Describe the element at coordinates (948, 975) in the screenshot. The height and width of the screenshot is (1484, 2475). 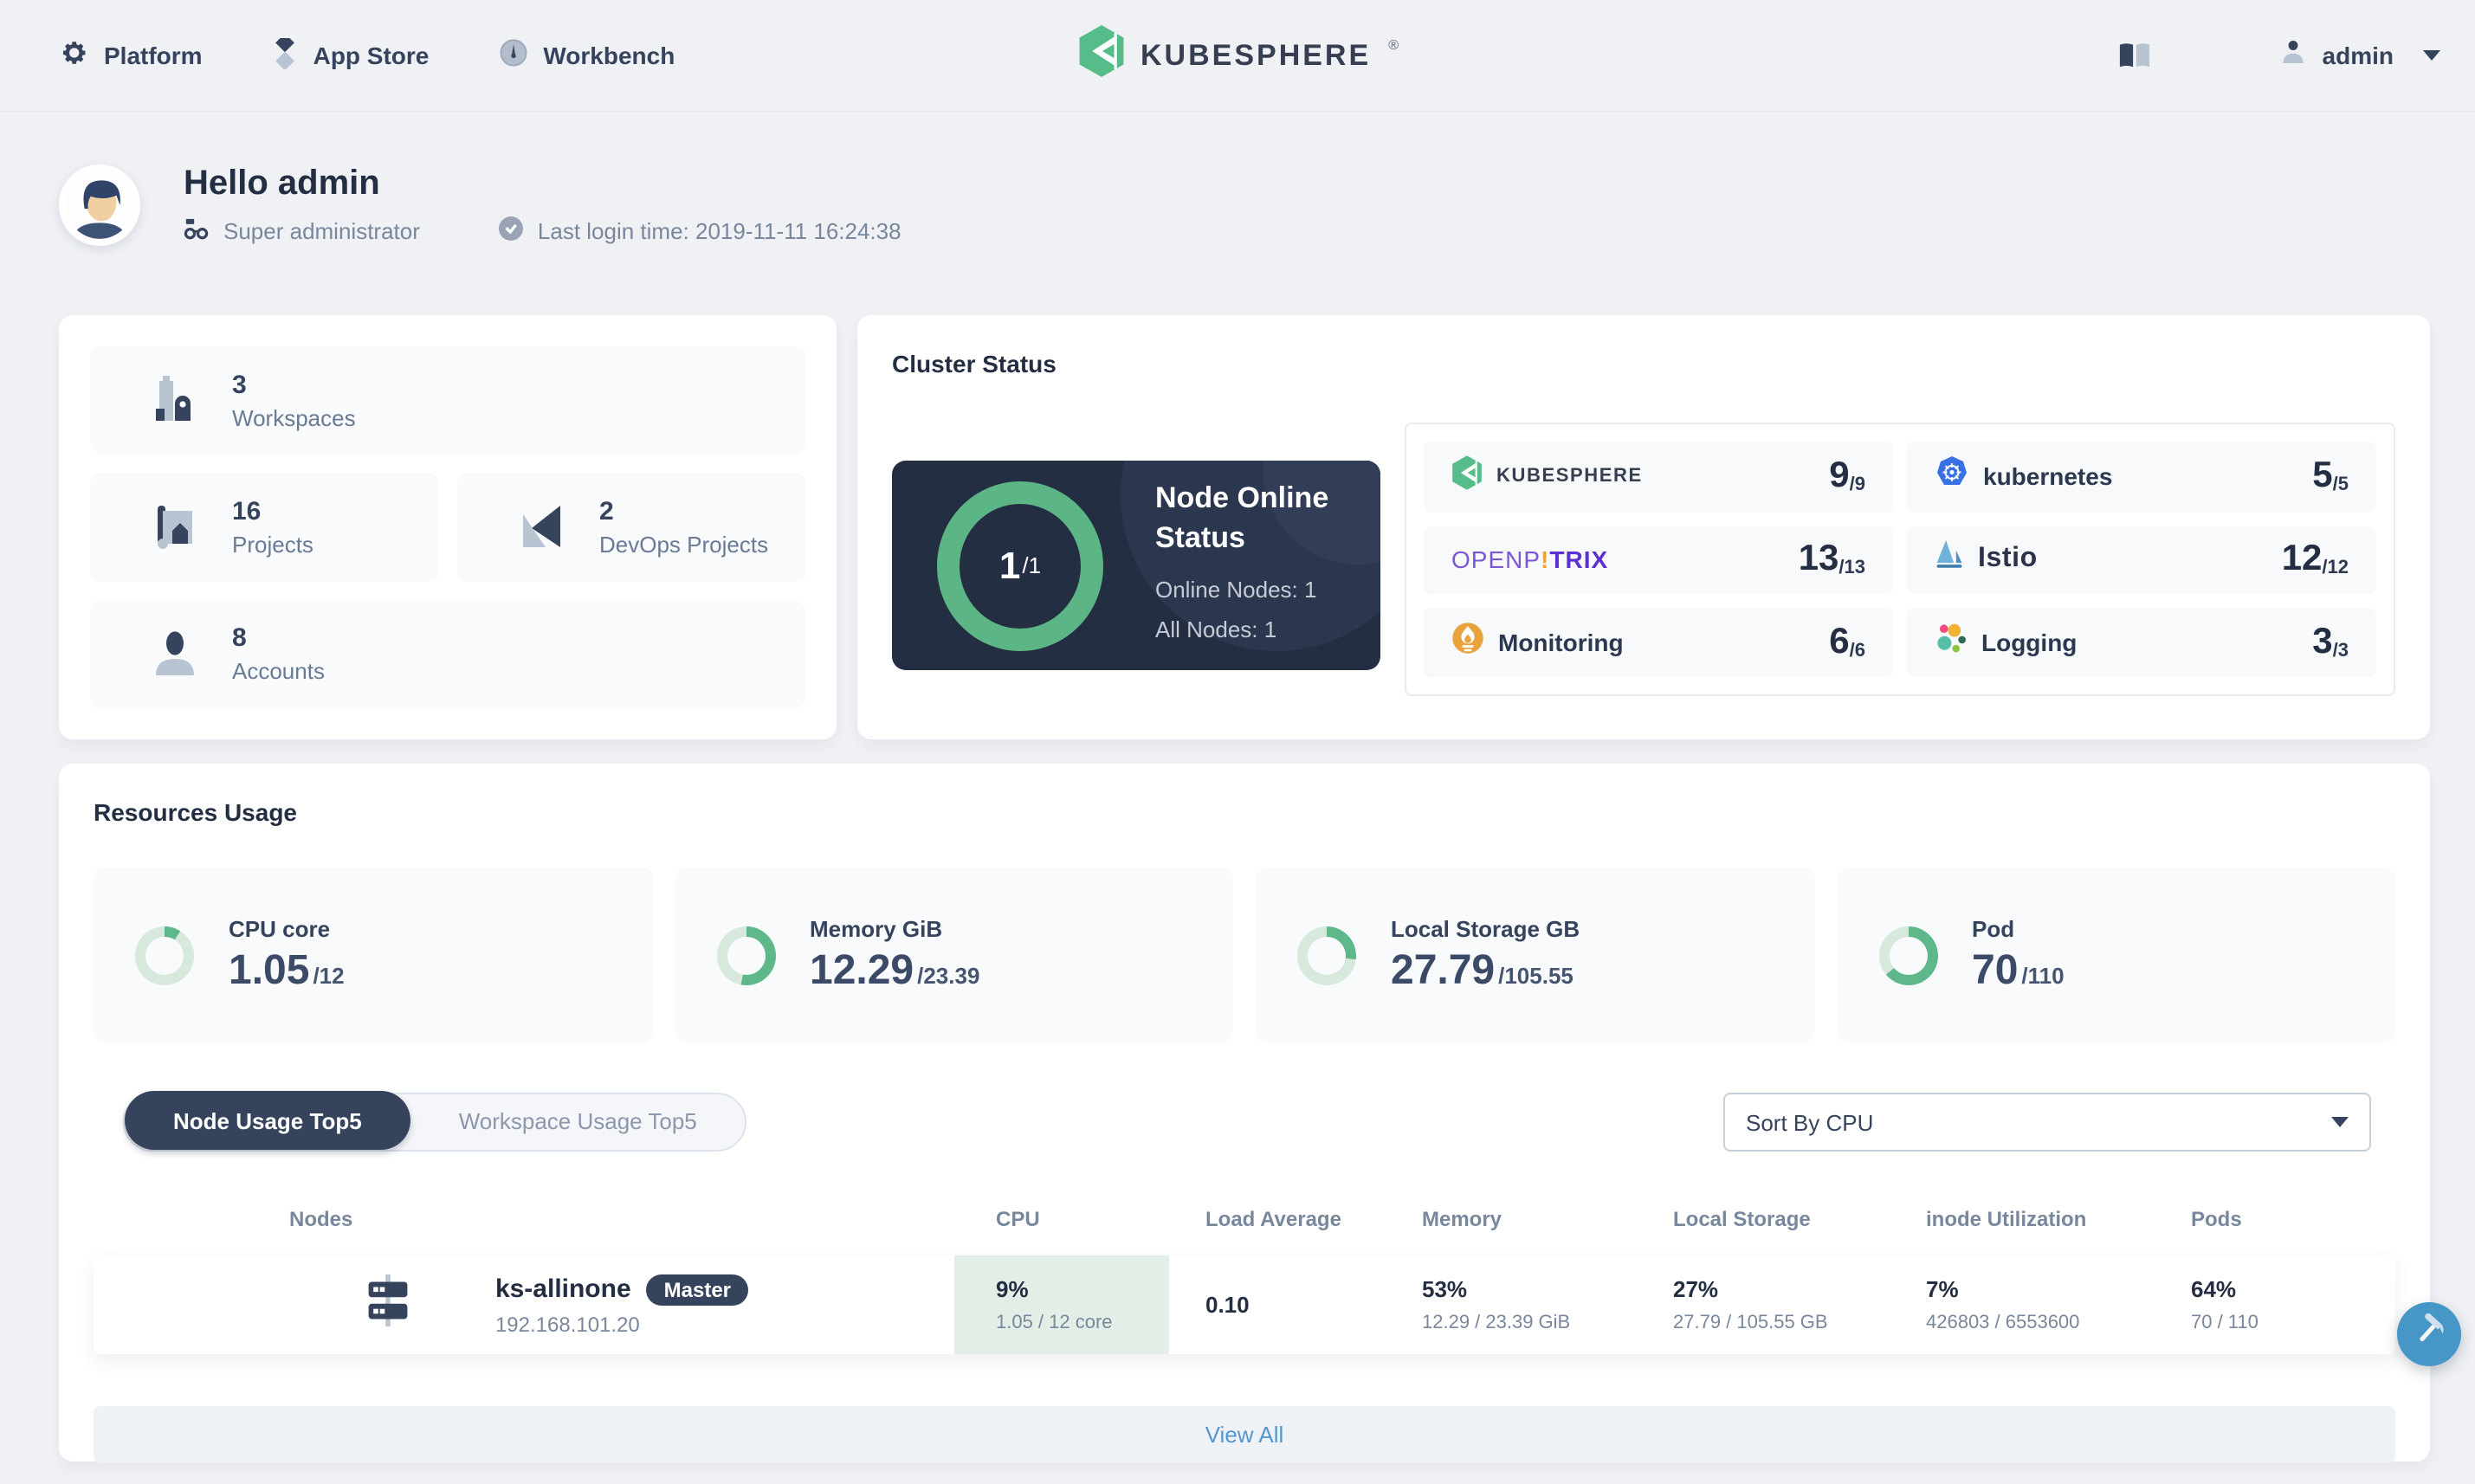
I see `gauge-total: /23.39` at that location.